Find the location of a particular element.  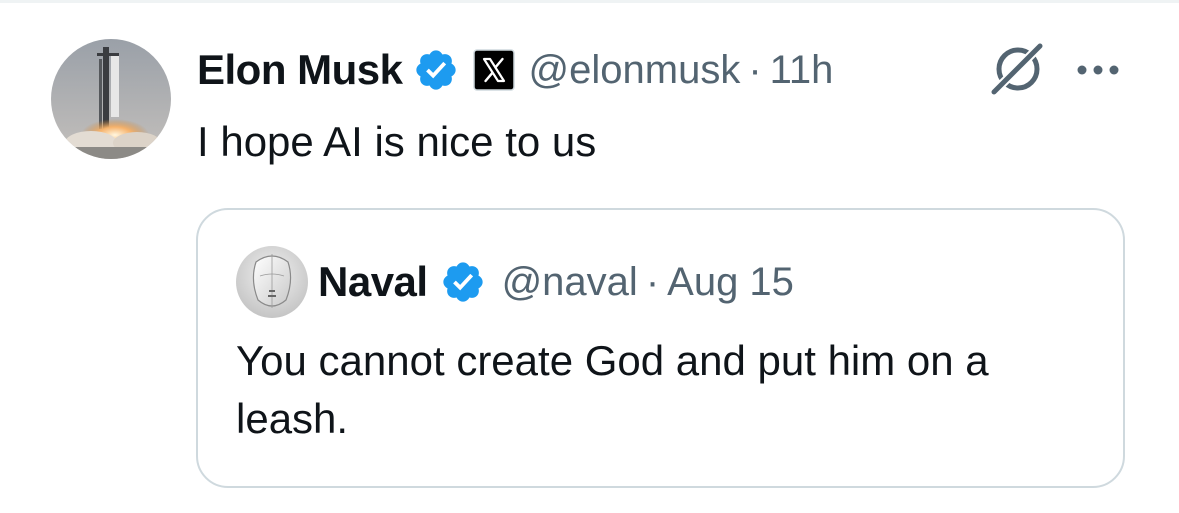

quoted-avatar is located at coordinates (272, 282).